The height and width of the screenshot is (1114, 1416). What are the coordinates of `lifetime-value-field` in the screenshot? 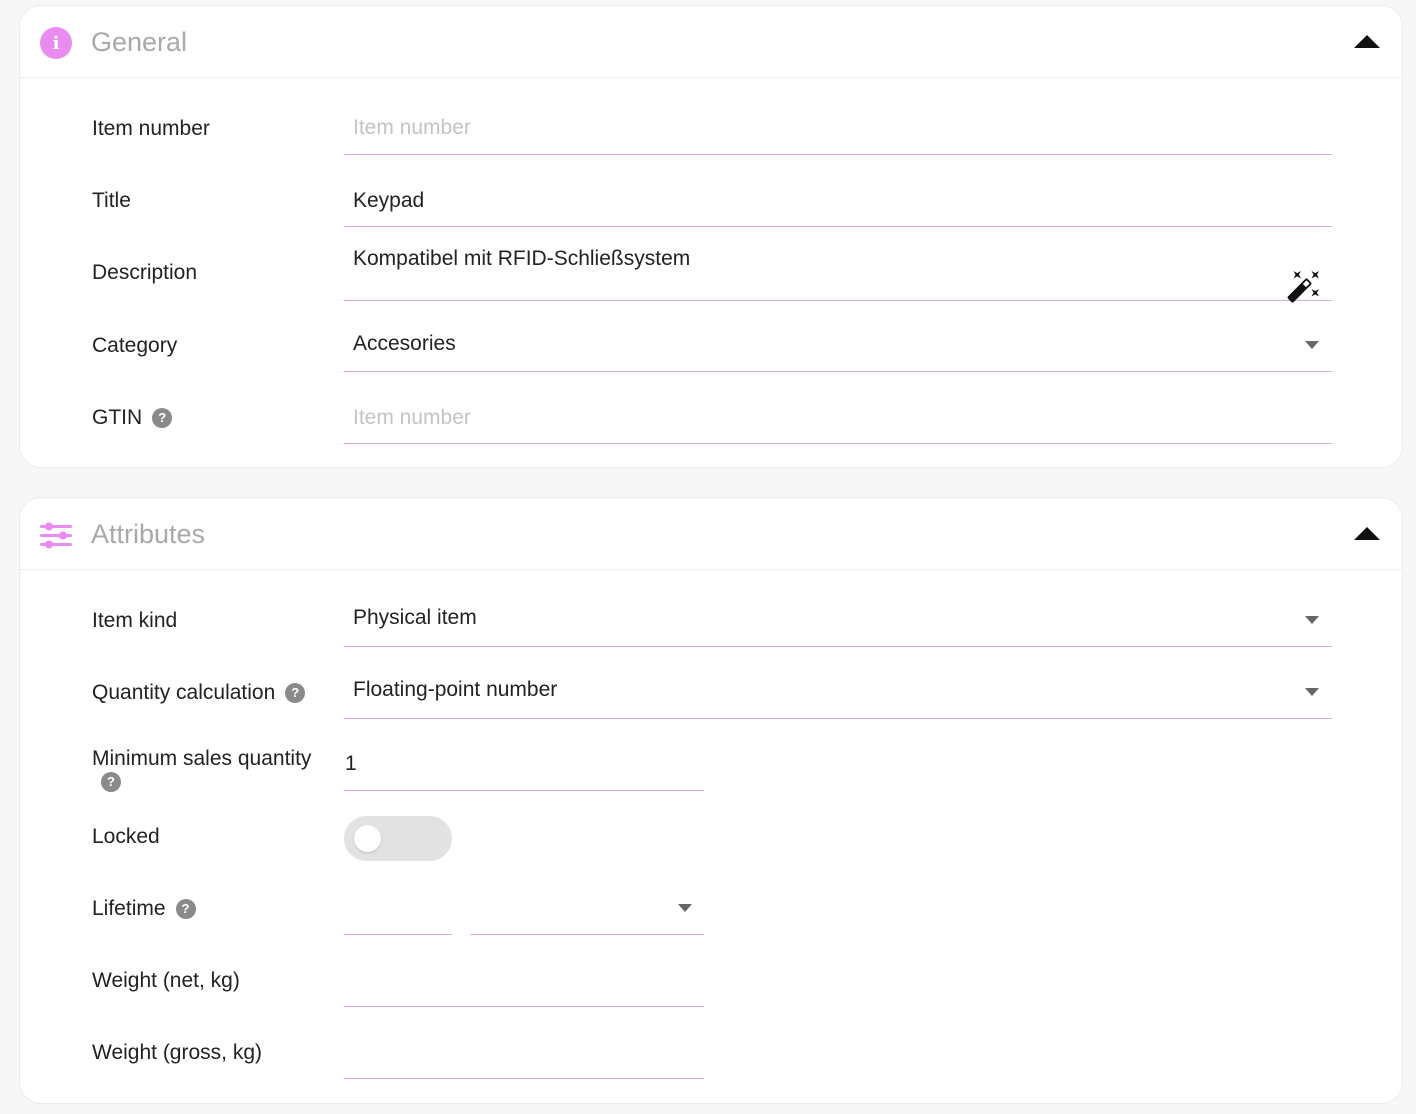 It's located at (398, 907).